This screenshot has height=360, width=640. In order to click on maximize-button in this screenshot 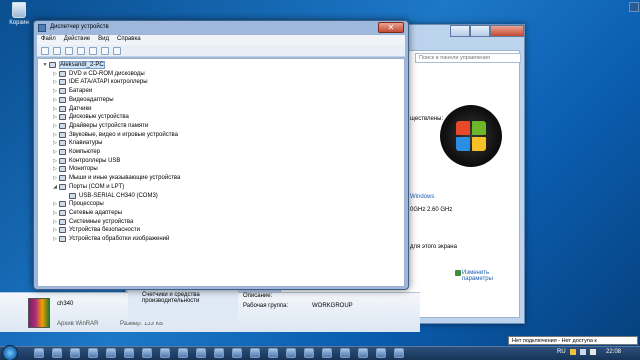, I will do `click(480, 31)`.